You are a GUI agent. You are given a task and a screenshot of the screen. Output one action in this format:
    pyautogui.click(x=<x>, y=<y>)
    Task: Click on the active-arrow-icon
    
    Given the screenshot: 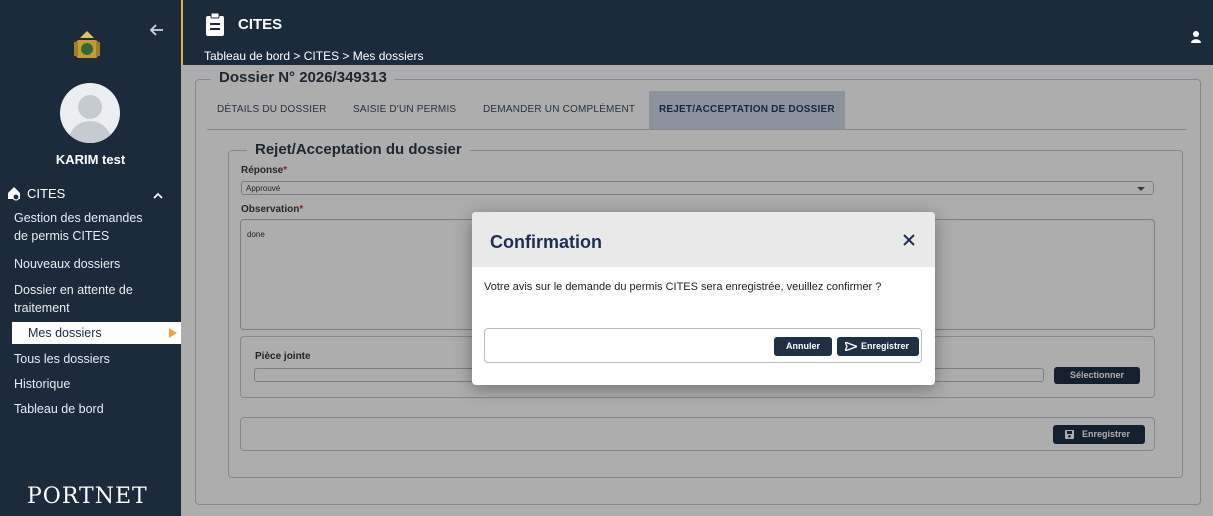 What is the action you would take?
    pyautogui.click(x=173, y=333)
    